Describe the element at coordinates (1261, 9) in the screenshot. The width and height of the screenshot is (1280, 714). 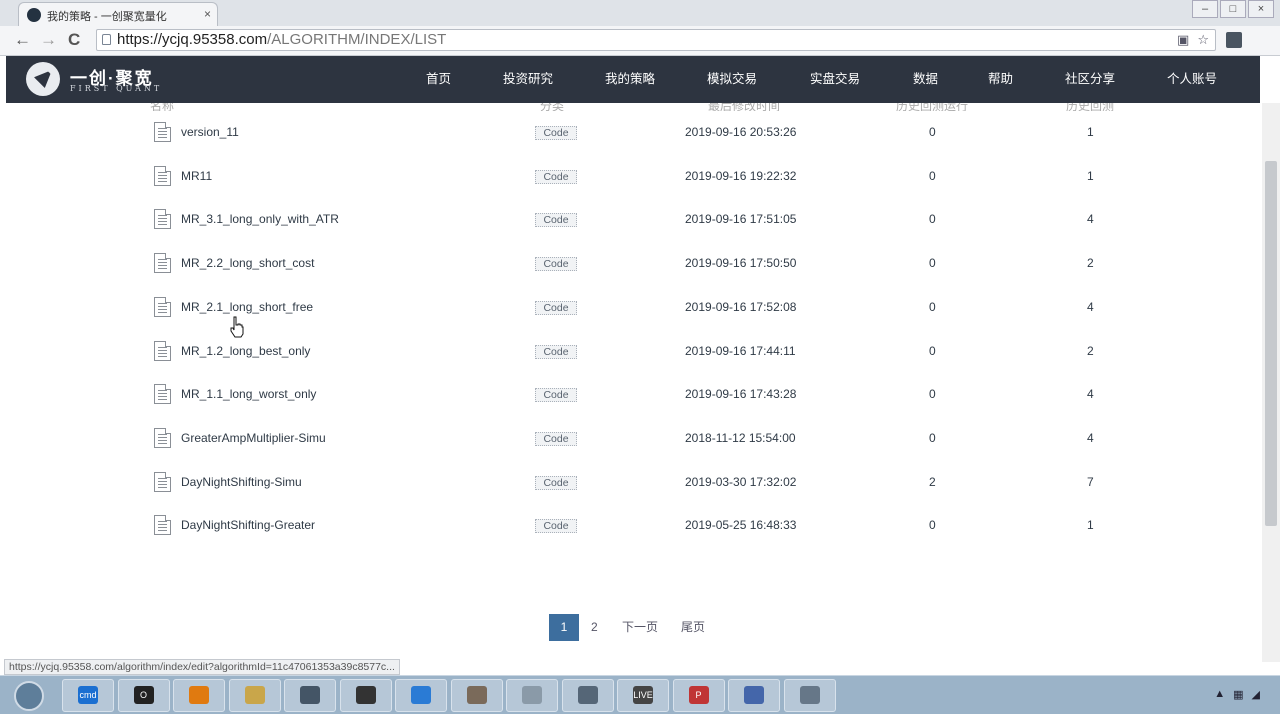
I see `close-window-button: ×` at that location.